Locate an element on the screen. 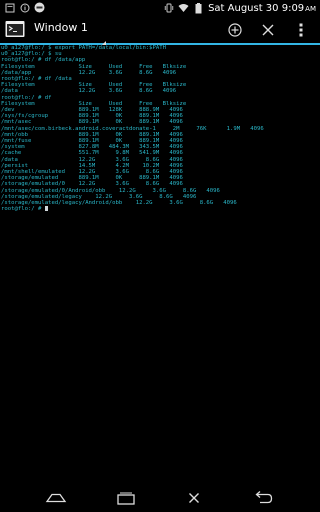 The width and height of the screenshot is (320, 512). add-window-button is located at coordinates (235, 30).